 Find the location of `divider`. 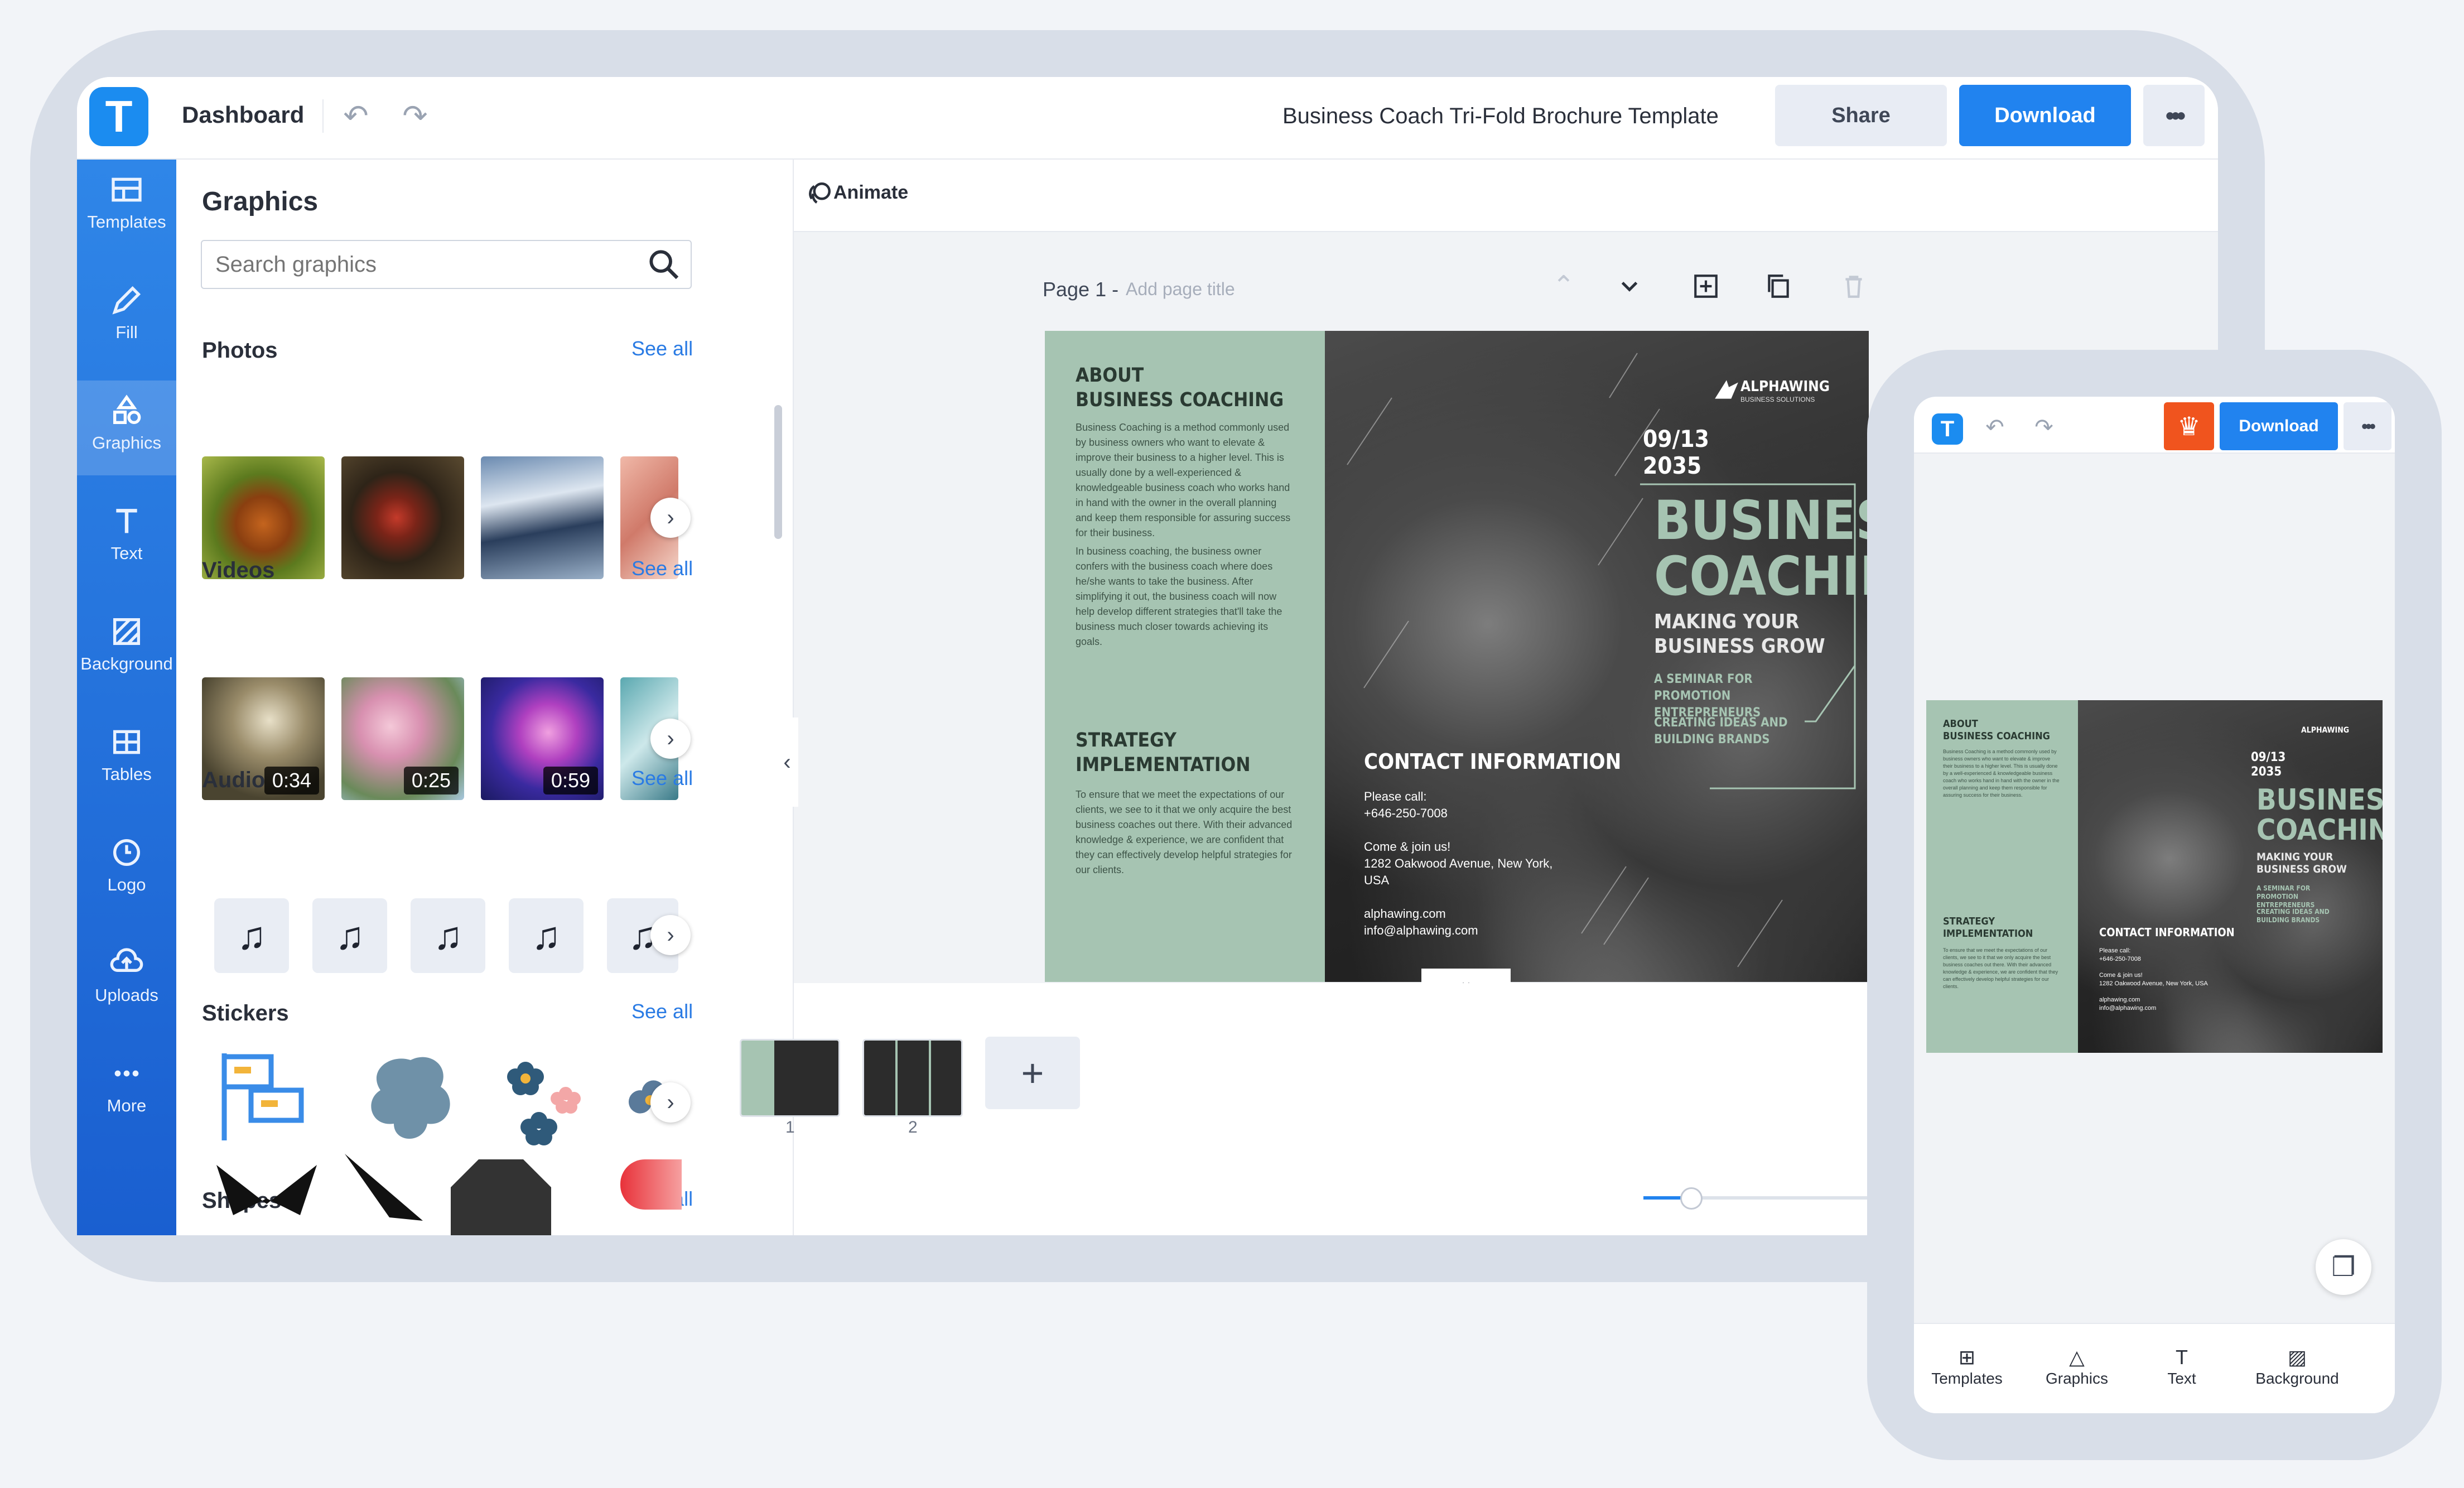

divider is located at coordinates (323, 116).